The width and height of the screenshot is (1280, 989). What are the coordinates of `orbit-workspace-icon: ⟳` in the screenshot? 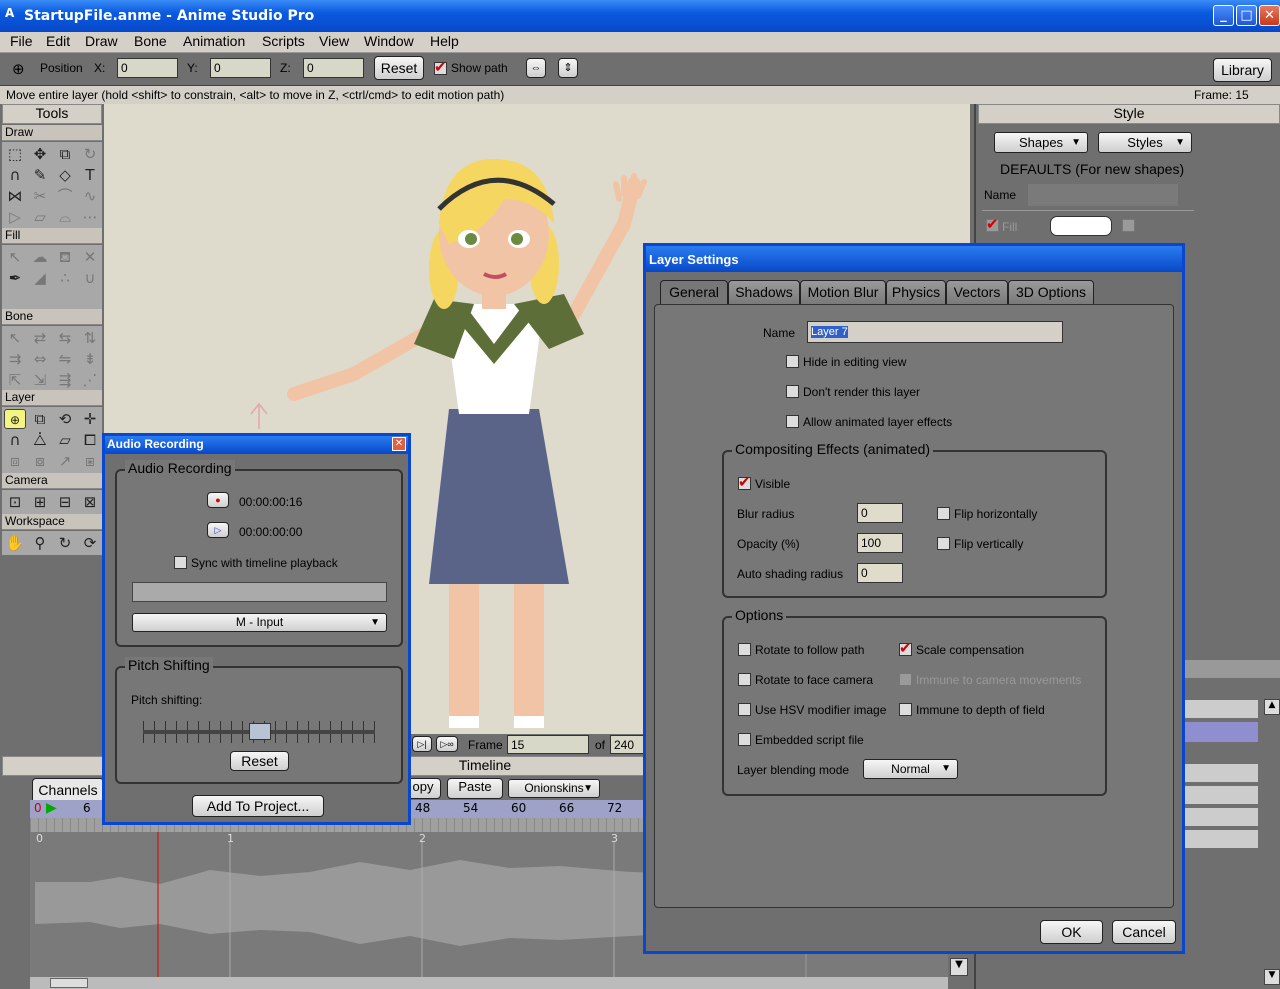 It's located at (90, 543).